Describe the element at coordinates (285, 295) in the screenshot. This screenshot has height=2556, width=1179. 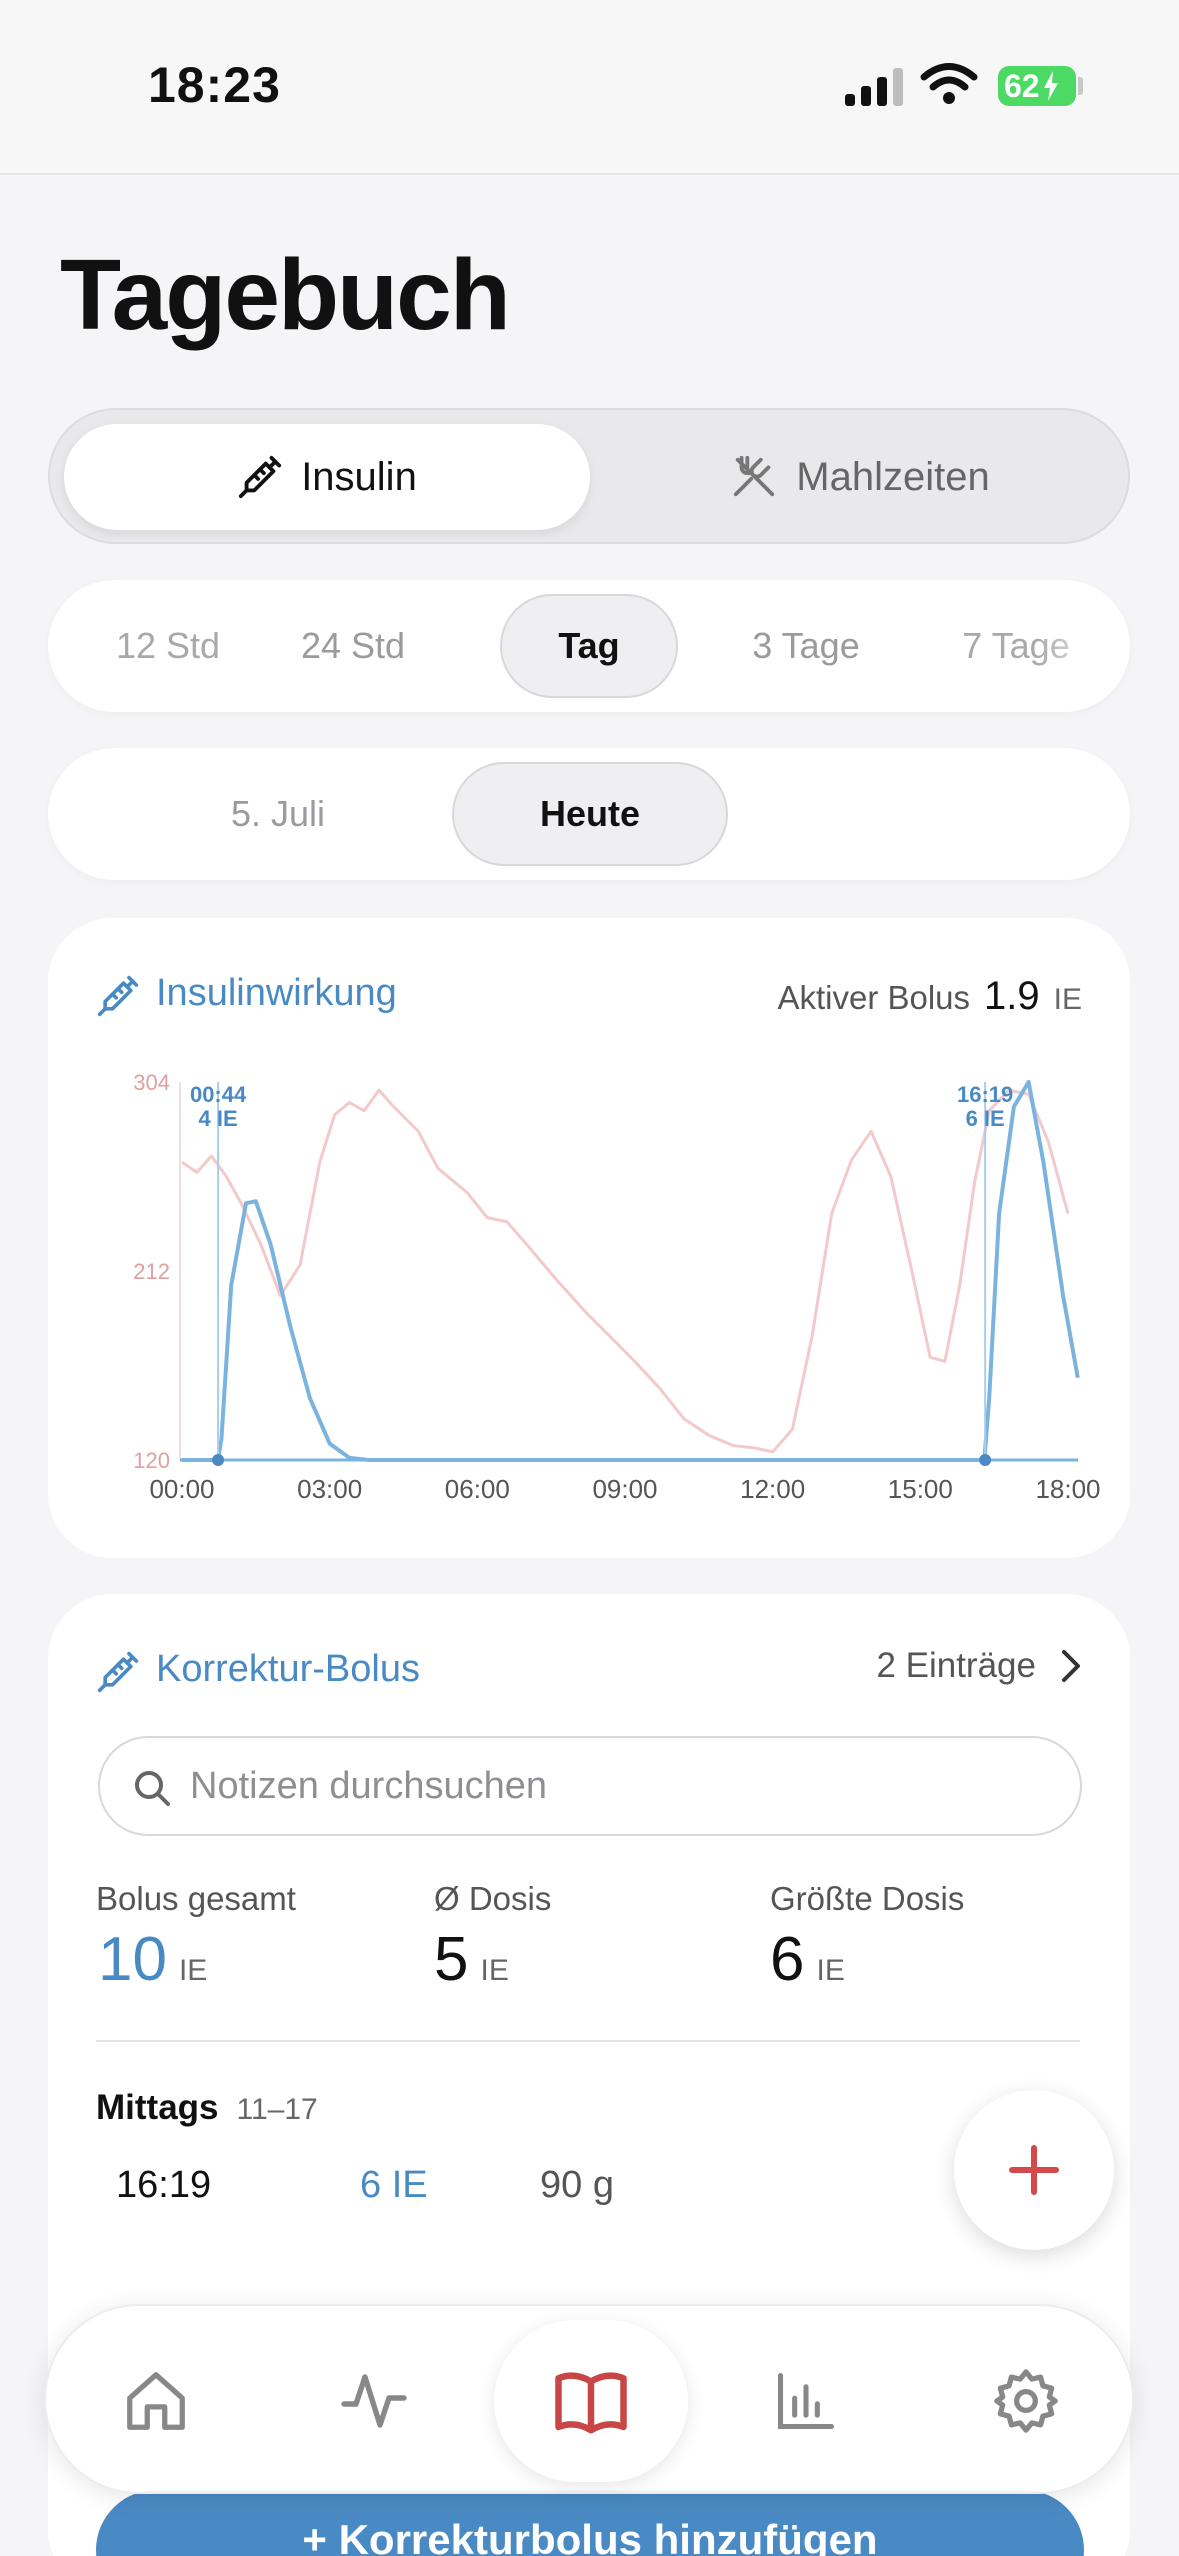
I see `page-title: Tagebuch` at that location.